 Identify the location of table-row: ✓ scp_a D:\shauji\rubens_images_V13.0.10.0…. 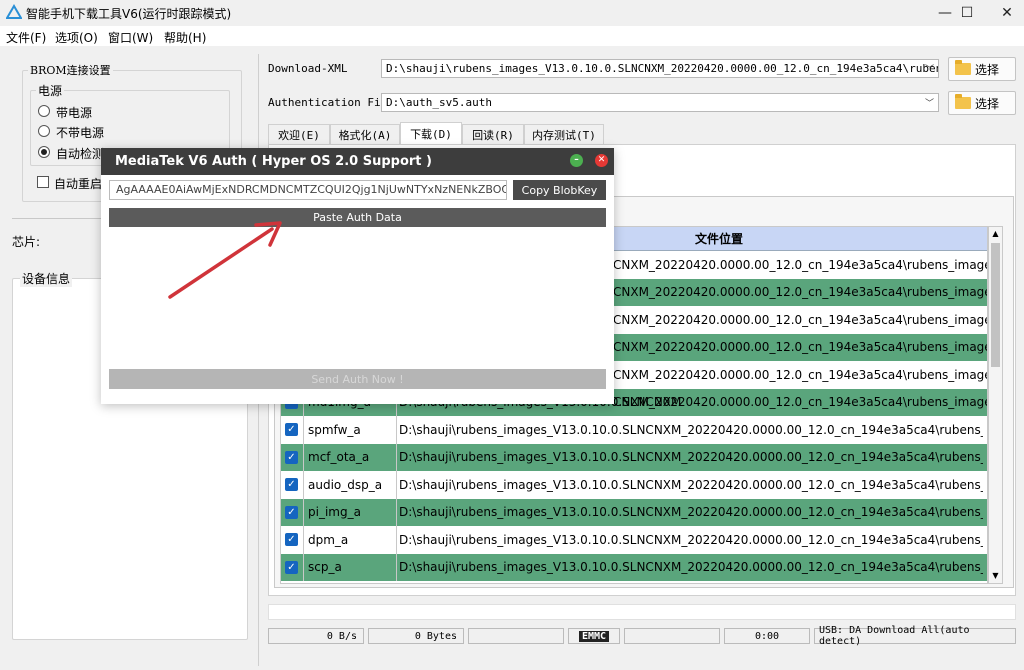
(634, 567).